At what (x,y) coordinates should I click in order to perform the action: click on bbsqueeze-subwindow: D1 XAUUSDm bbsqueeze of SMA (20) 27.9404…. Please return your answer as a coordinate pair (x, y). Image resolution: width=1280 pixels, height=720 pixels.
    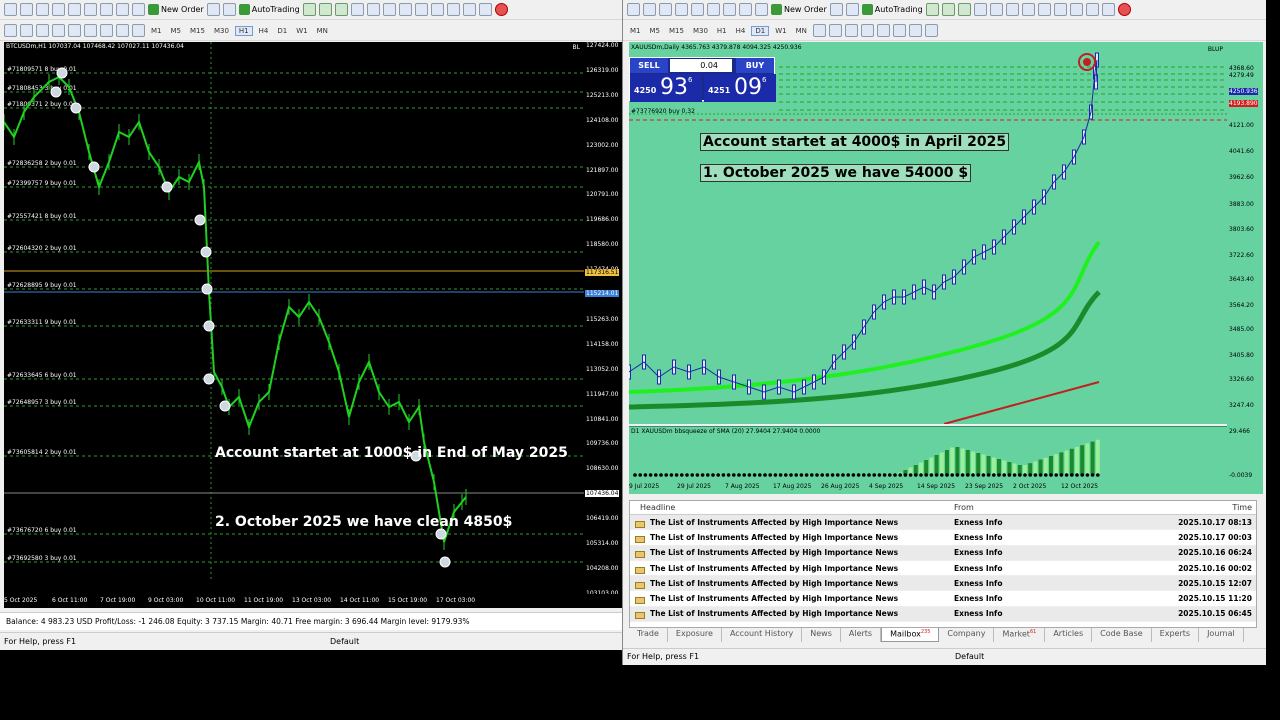
    Looking at the image, I should click on (928, 454).